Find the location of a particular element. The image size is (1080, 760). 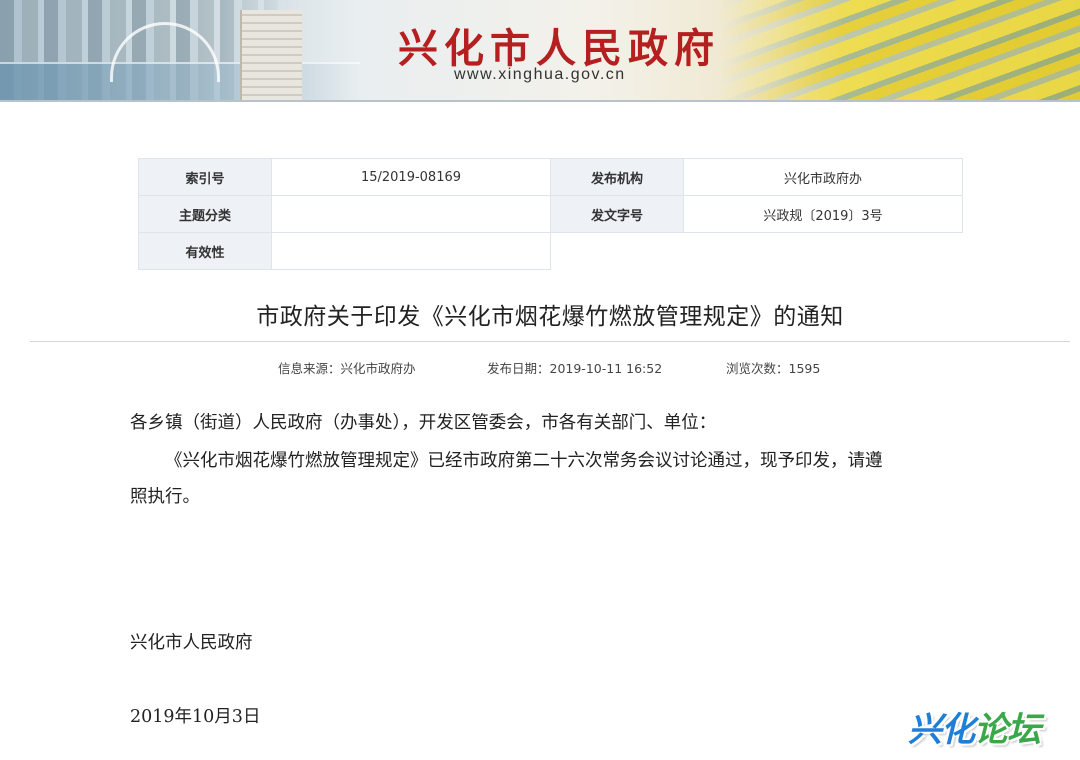

meta-source: 信息来源：兴化市政府办 is located at coordinates (347, 368).